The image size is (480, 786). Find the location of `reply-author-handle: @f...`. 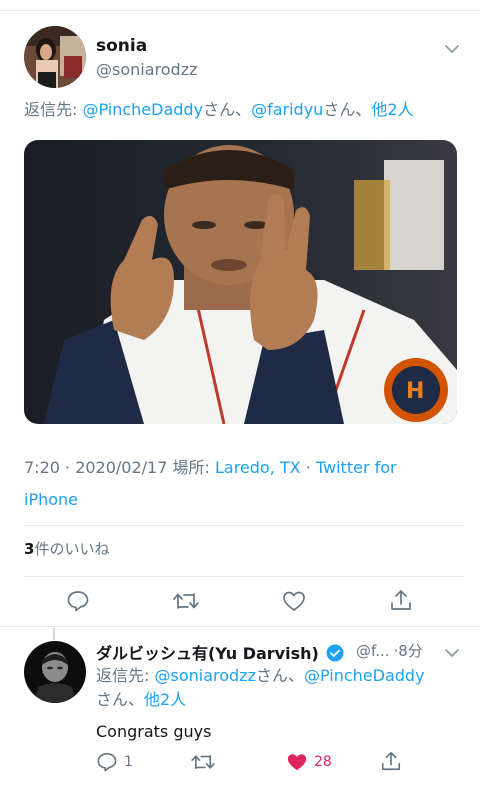

reply-author-handle: @f... is located at coordinates (373, 651).